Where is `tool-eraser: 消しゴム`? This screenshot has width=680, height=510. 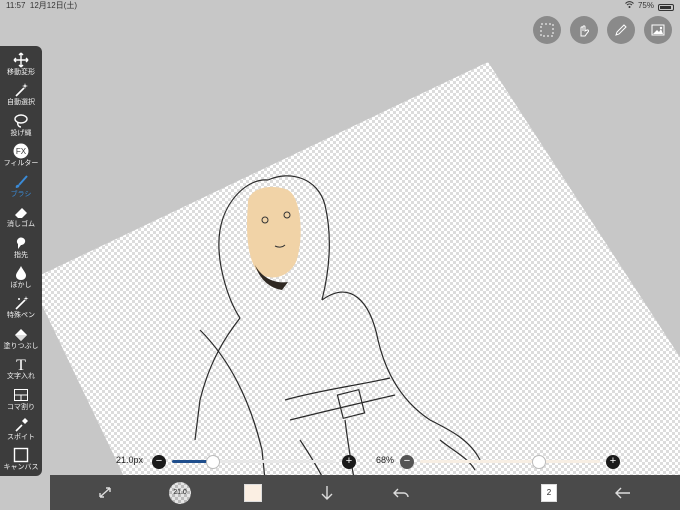
tool-eraser: 消しゴム is located at coordinates (21, 217).